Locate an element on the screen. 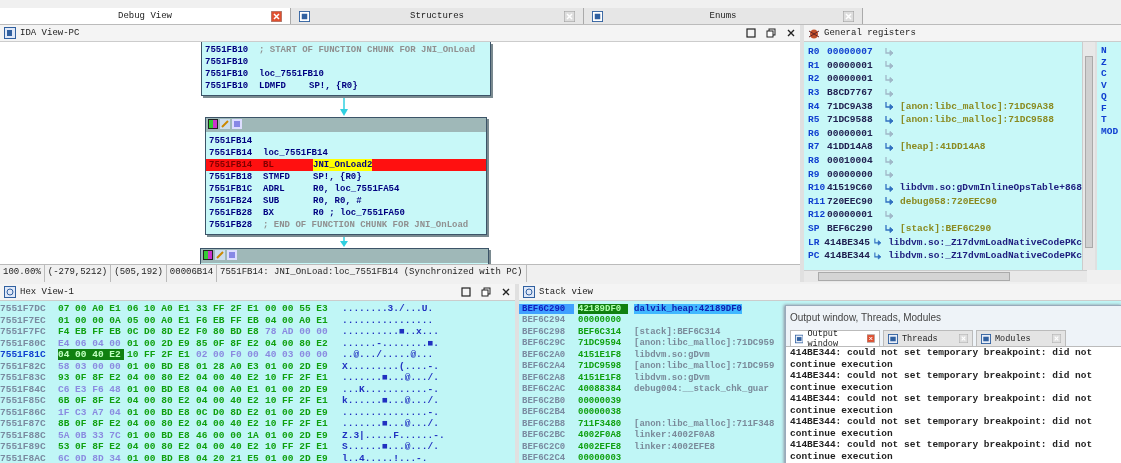 Image resolution: width=1121 pixels, height=463 pixels. code-line: 7551FB28 ; END OF FUNCTION CHUNK FOR JNI_OnLoad is located at coordinates (346, 225).